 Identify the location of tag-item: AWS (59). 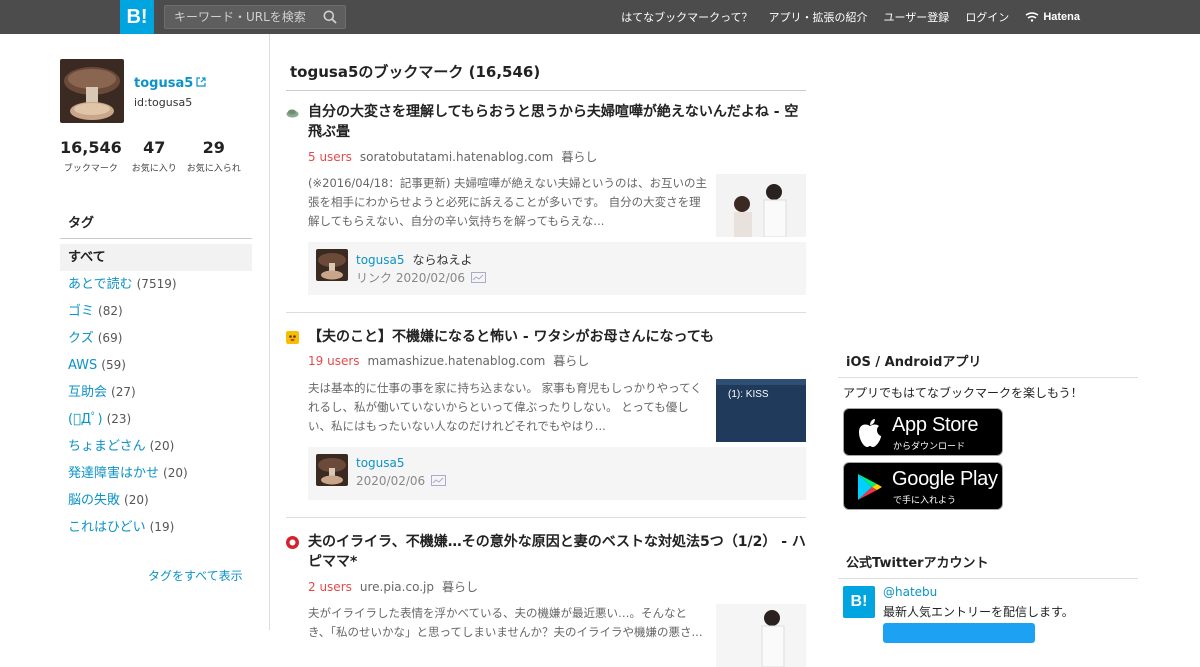
(156, 365).